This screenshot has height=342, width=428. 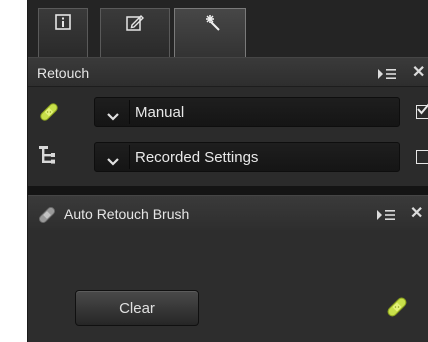 What do you see at coordinates (137, 308) in the screenshot?
I see `clear-button: Clear` at bounding box center [137, 308].